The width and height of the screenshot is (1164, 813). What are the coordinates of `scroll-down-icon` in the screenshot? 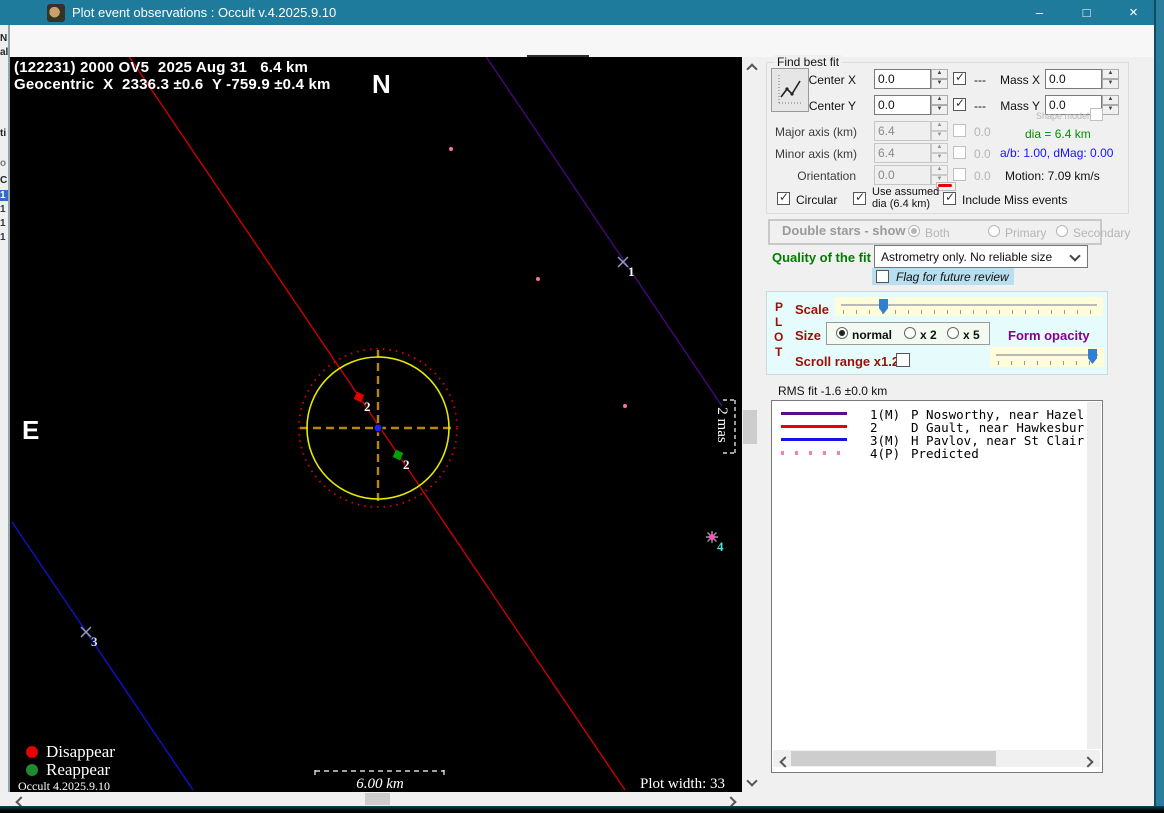 It's located at (752, 781).